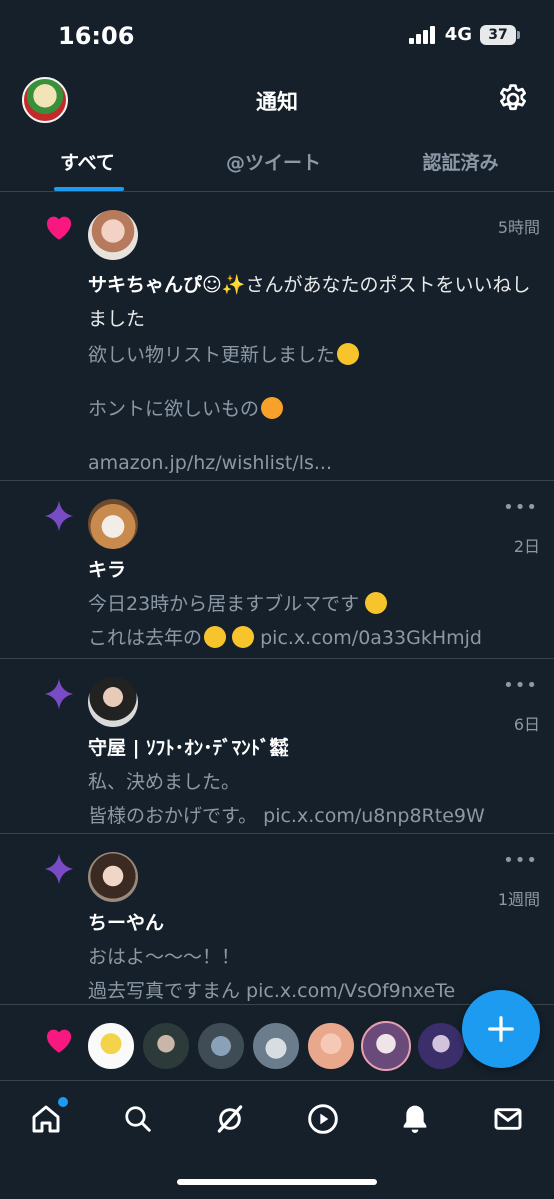 Image resolution: width=554 pixels, height=1199 pixels. Describe the element at coordinates (458, 34) in the screenshot. I see `network-label: 4G` at that location.